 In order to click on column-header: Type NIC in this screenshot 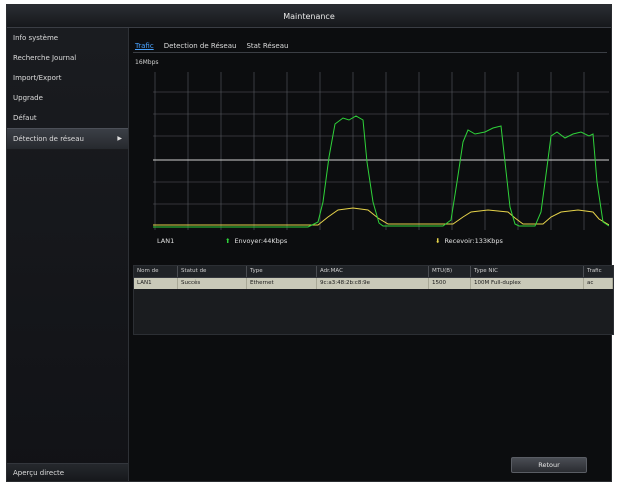, I will do `click(527, 271)`.